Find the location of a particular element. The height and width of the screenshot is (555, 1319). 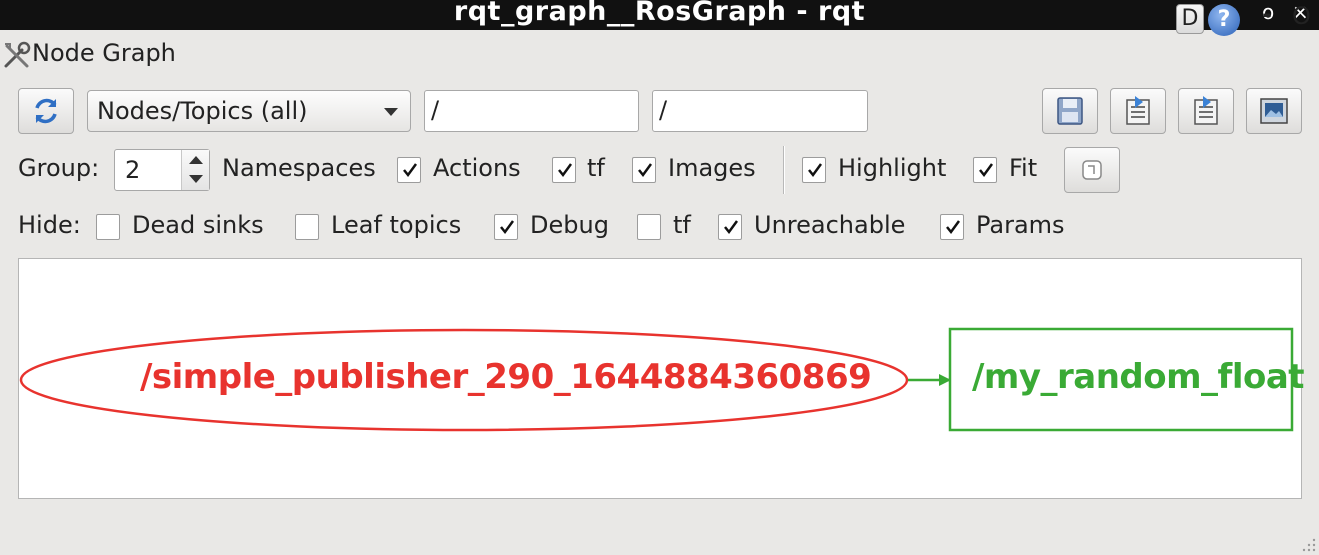

actions-checkbox is located at coordinates (564, 170).